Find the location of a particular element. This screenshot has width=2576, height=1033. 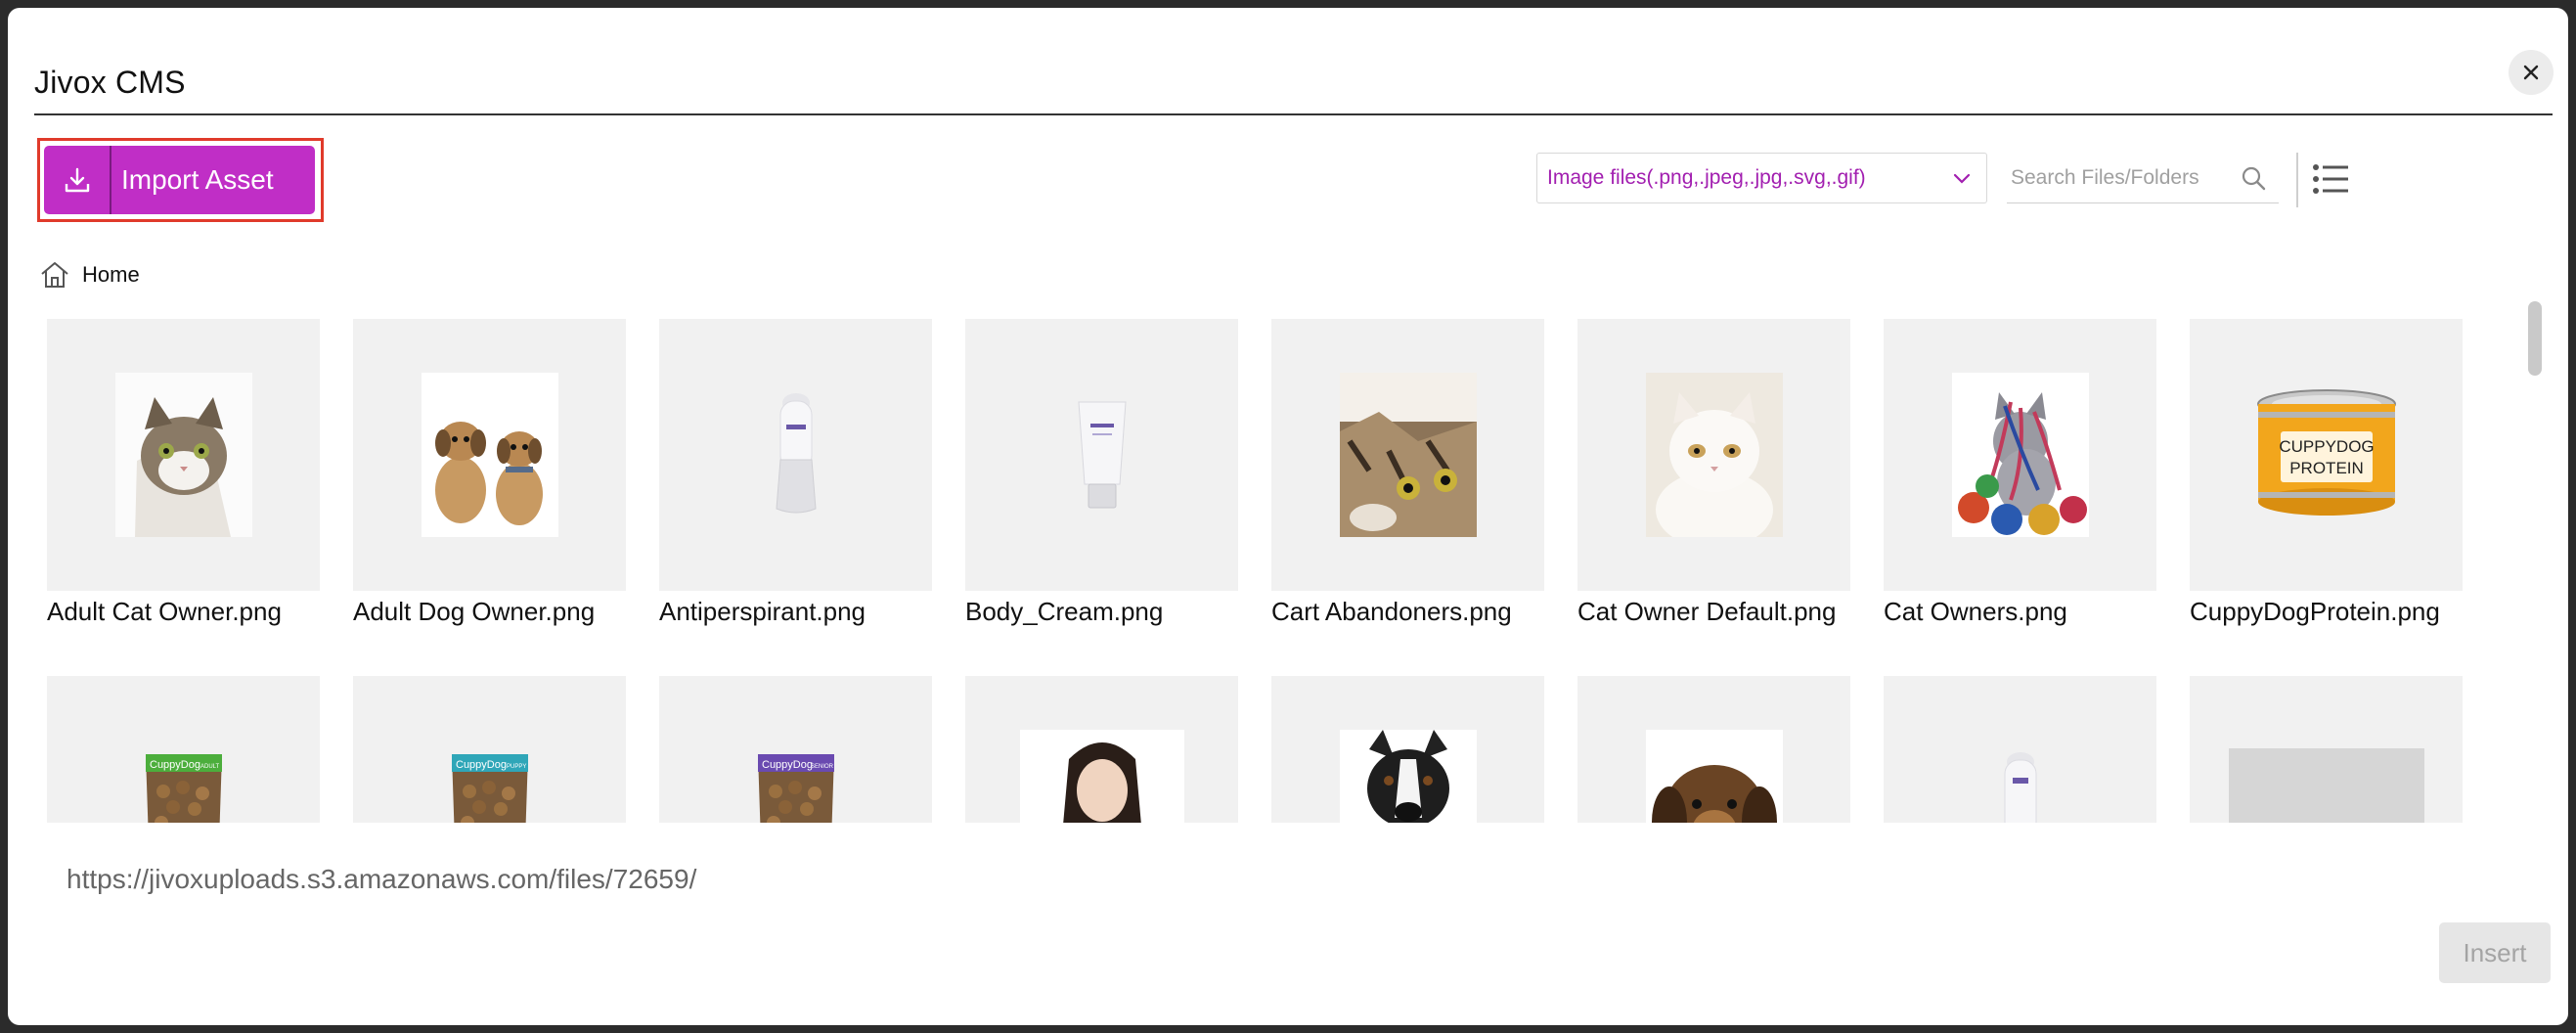

asset-tile: Cat Owner Default.png is located at coordinates (1713, 473).